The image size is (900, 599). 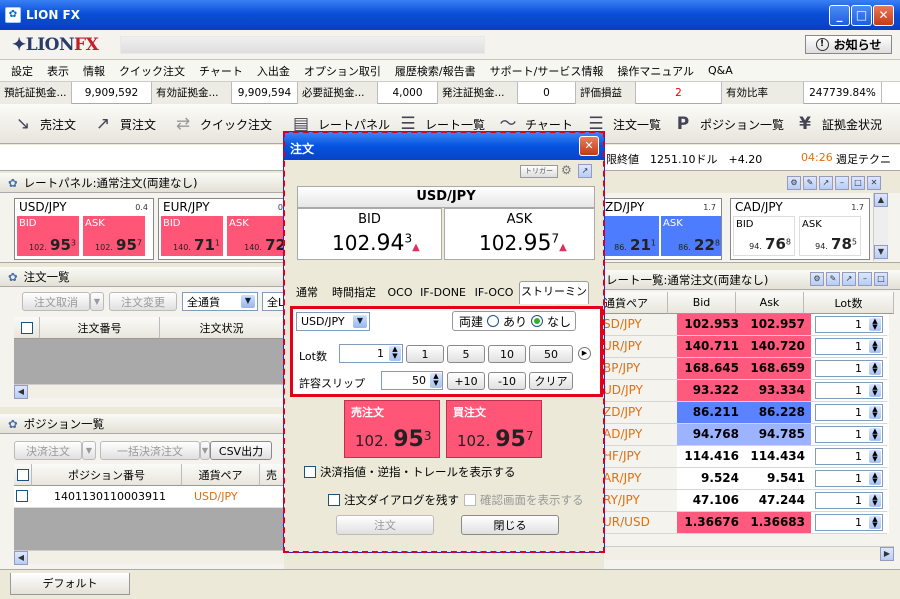 I want to click on rate-box-usdjpy: USD/JPY 0.4 BID 102. 953 ASK 102. 957, so click(x=84, y=229).